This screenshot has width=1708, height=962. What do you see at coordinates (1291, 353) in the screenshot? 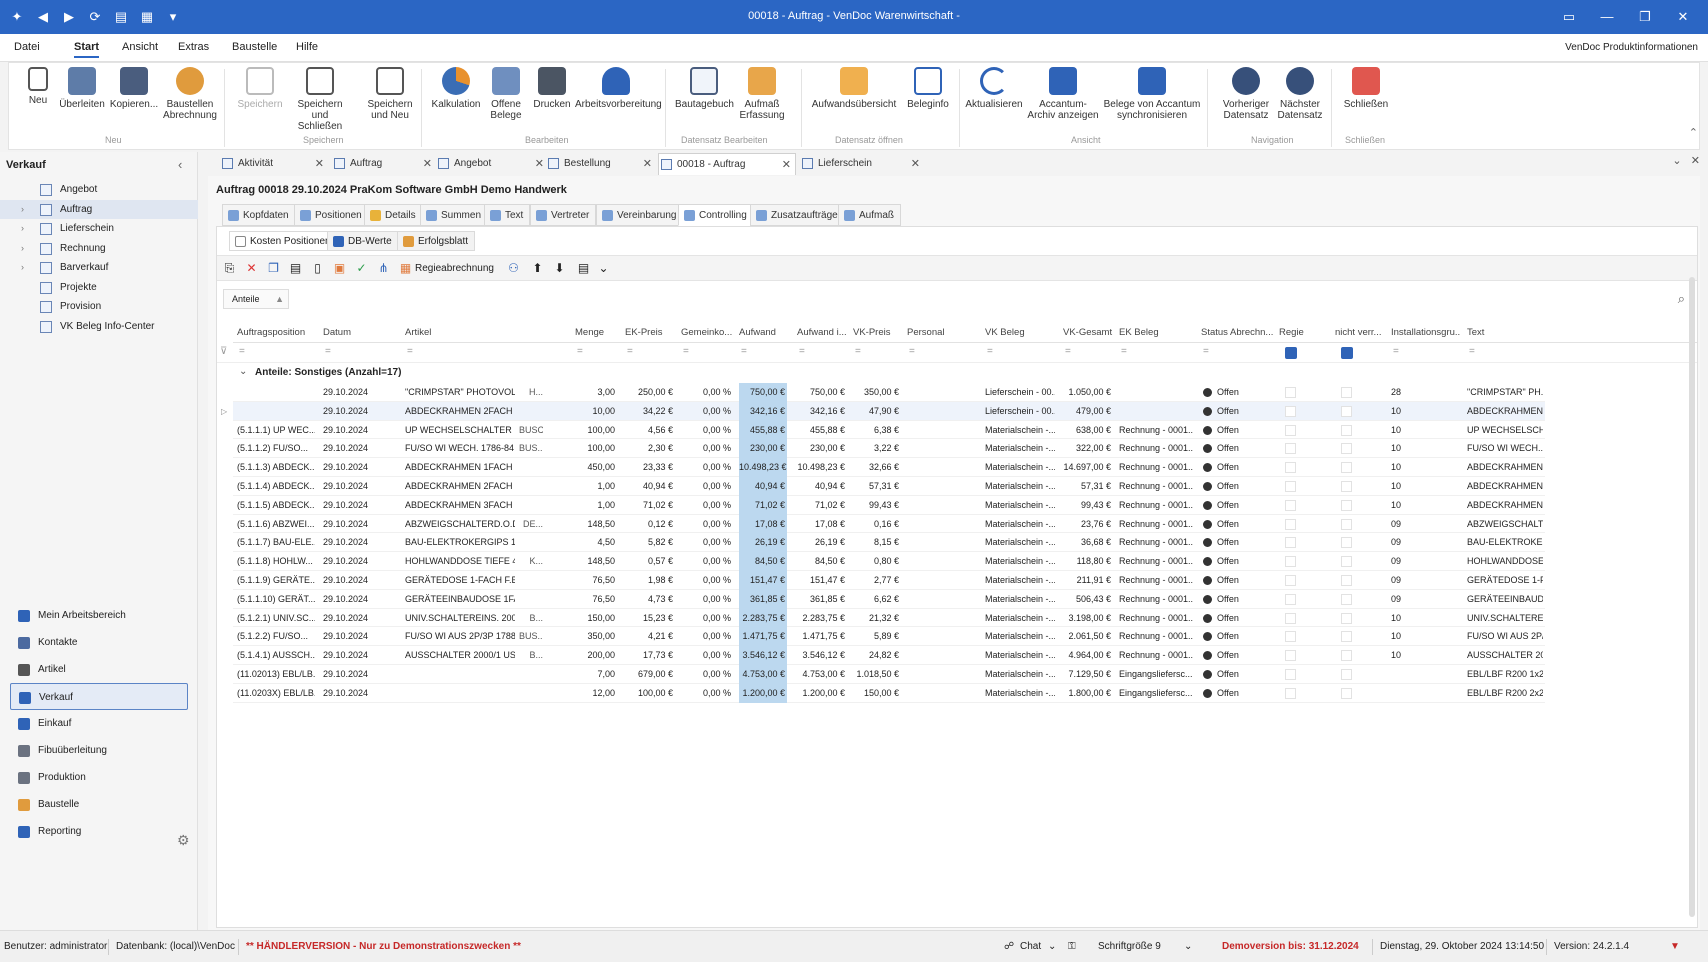
I see `filter-checkbox` at bounding box center [1291, 353].